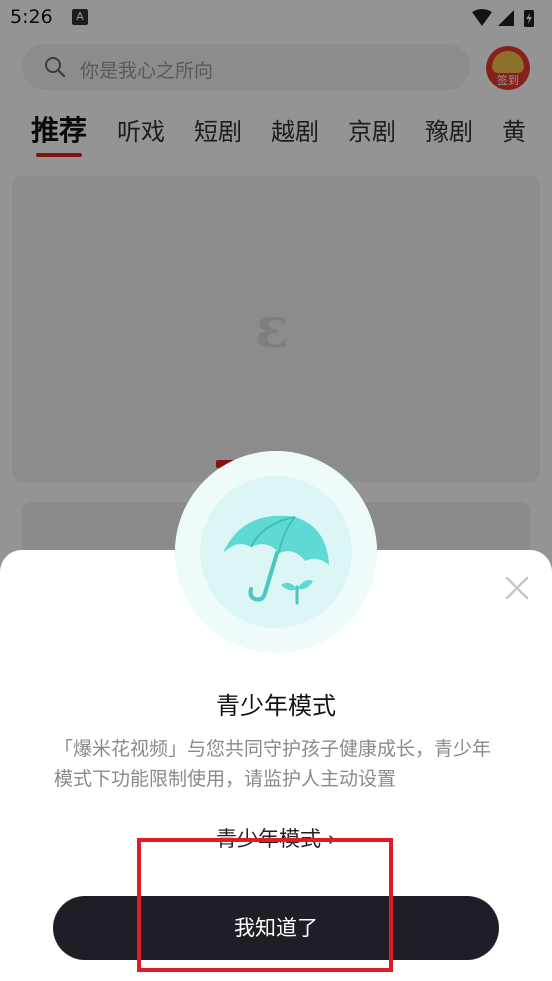 This screenshot has width=552, height=981. What do you see at coordinates (276, 560) in the screenshot?
I see `umbrella-icon` at bounding box center [276, 560].